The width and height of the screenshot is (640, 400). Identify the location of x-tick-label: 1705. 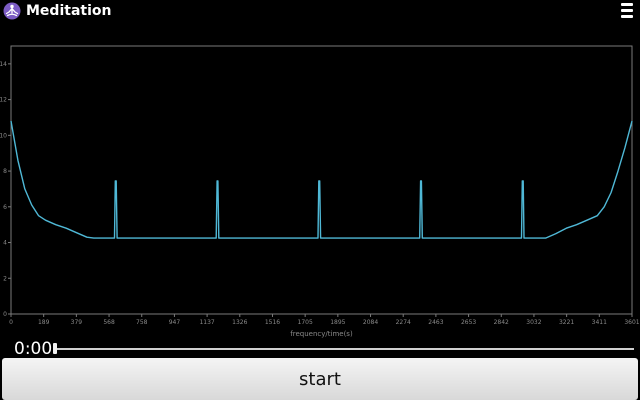
(305, 322).